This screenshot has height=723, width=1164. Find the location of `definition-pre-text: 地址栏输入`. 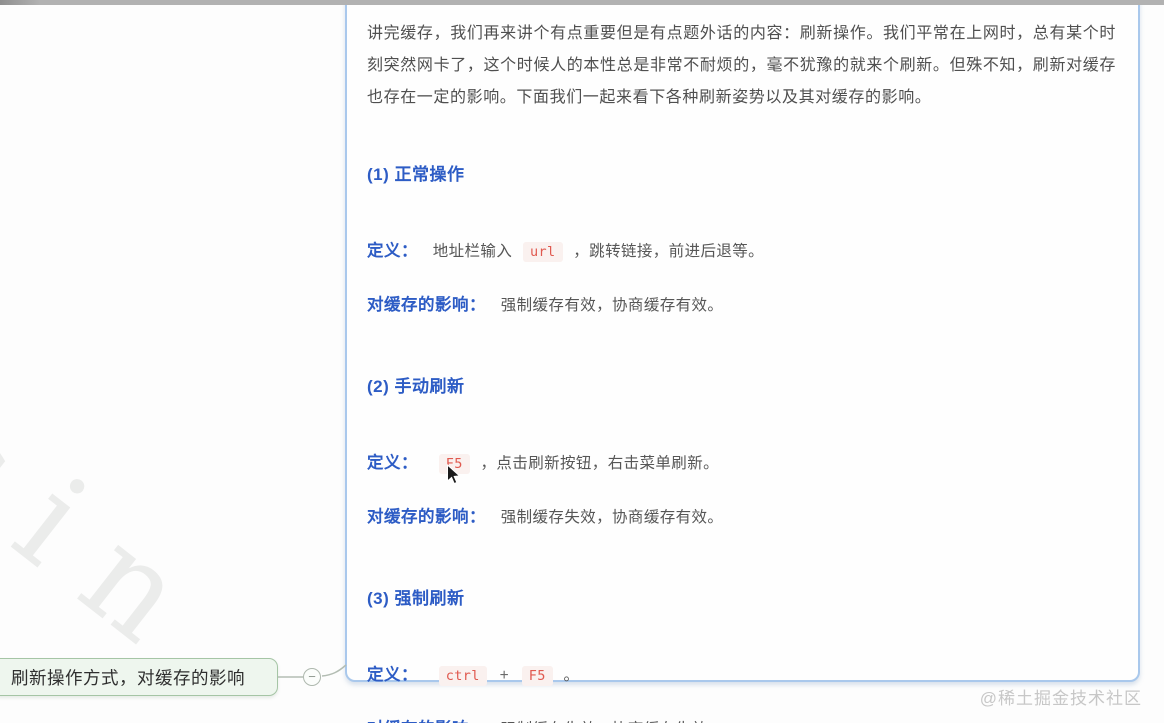

definition-pre-text: 地址栏输入 is located at coordinates (472, 251).